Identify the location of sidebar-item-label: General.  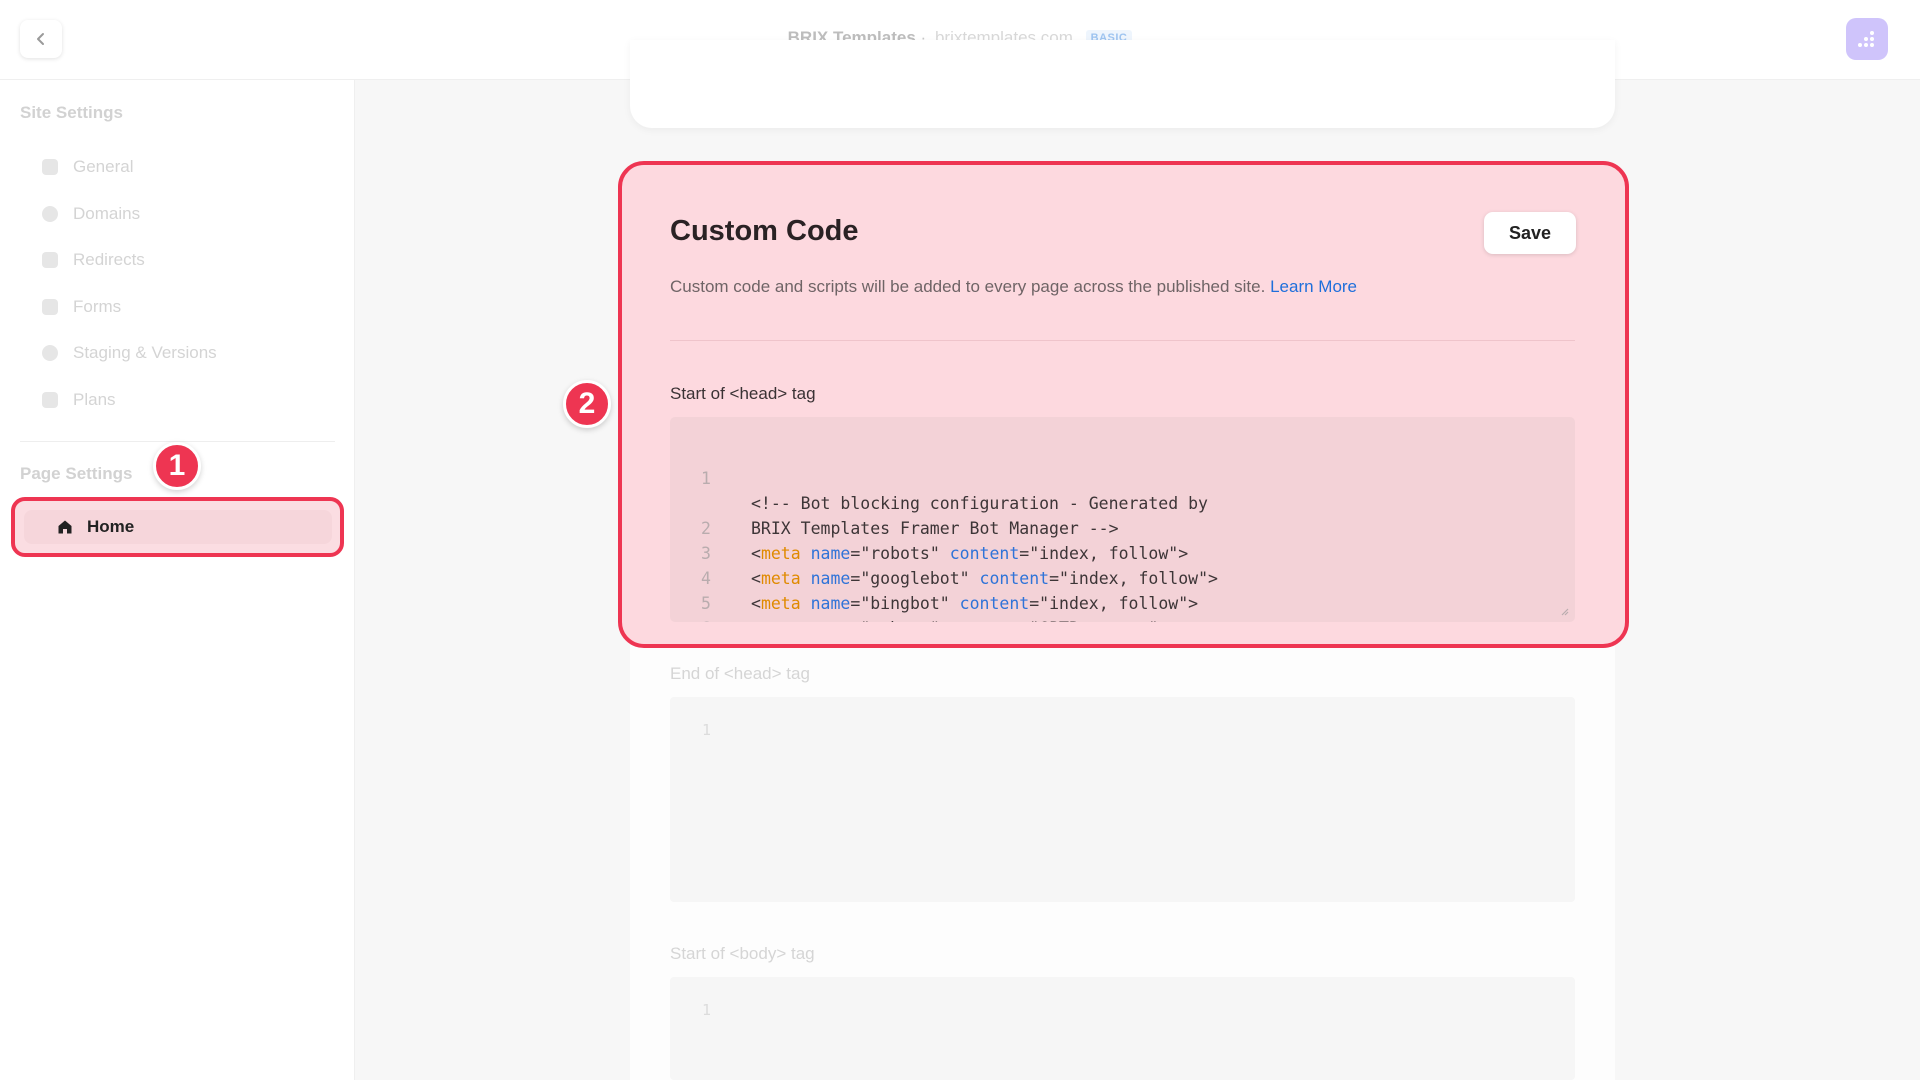
(103, 166).